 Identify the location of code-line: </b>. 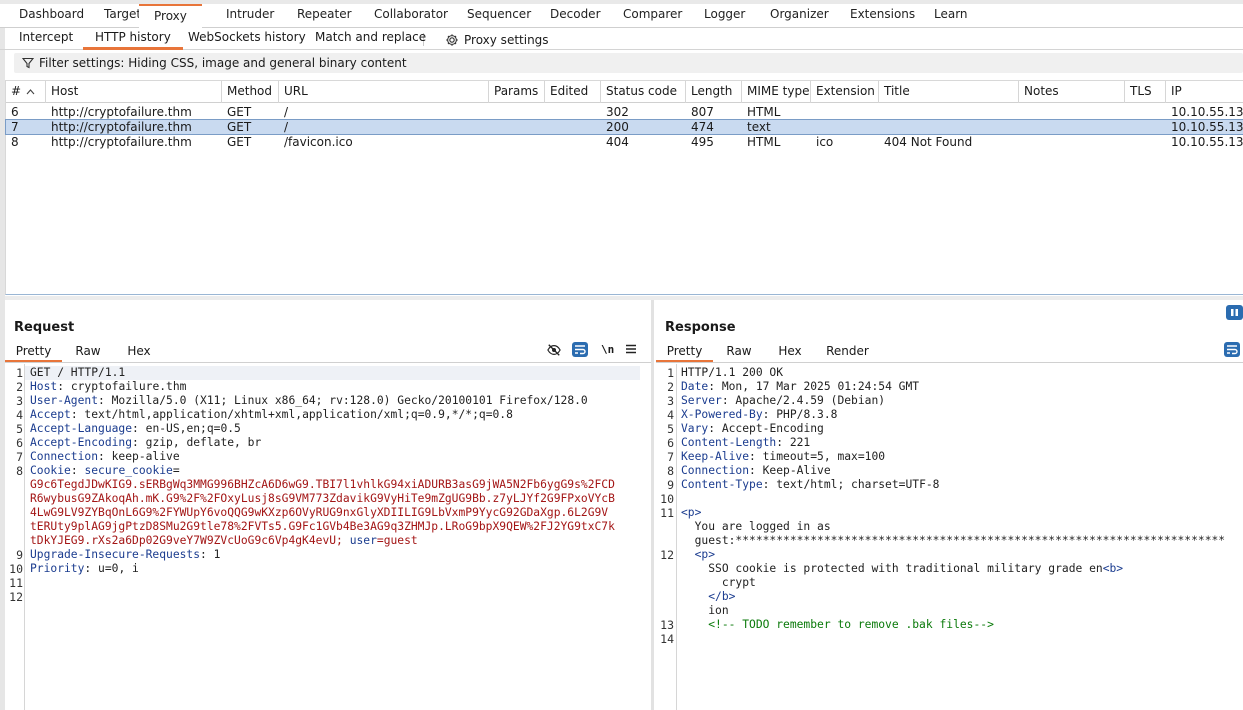
(708, 597).